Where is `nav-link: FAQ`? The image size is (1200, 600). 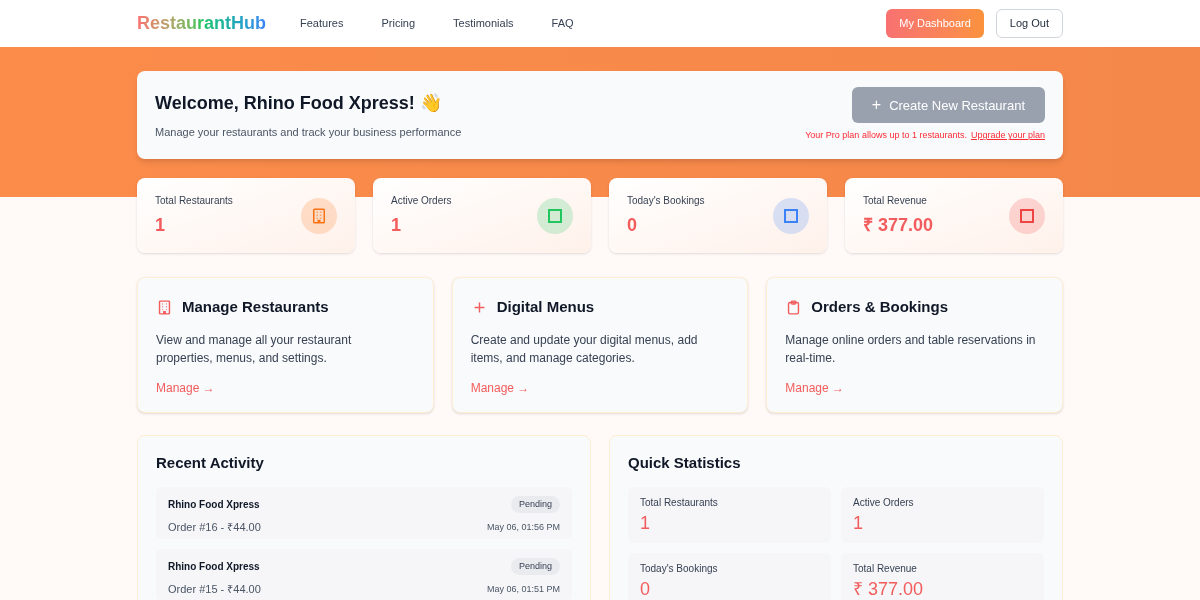 nav-link: FAQ is located at coordinates (562, 23).